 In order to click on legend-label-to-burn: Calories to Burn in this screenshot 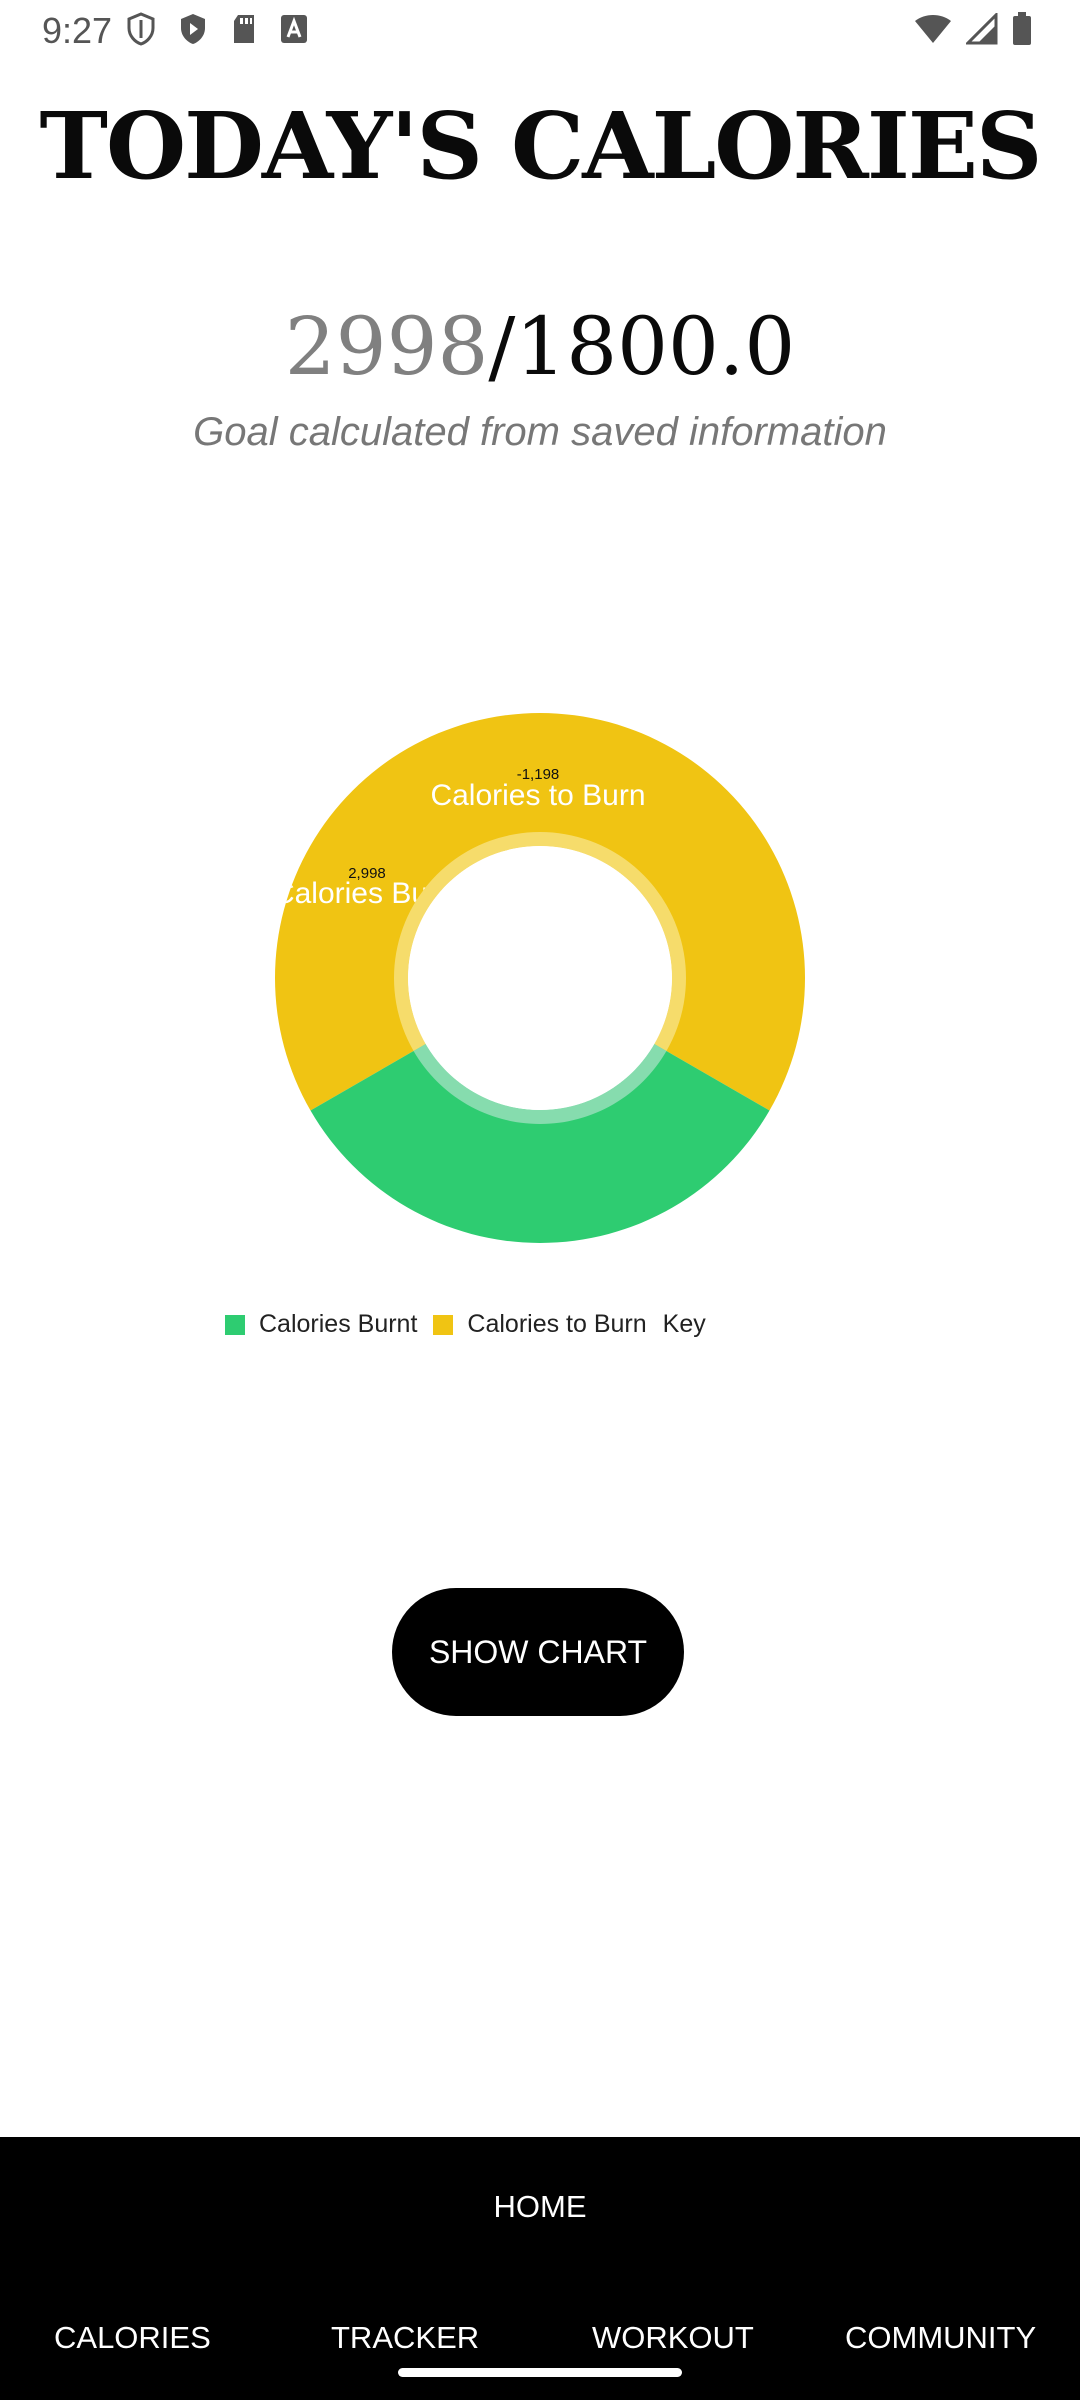, I will do `click(557, 1324)`.